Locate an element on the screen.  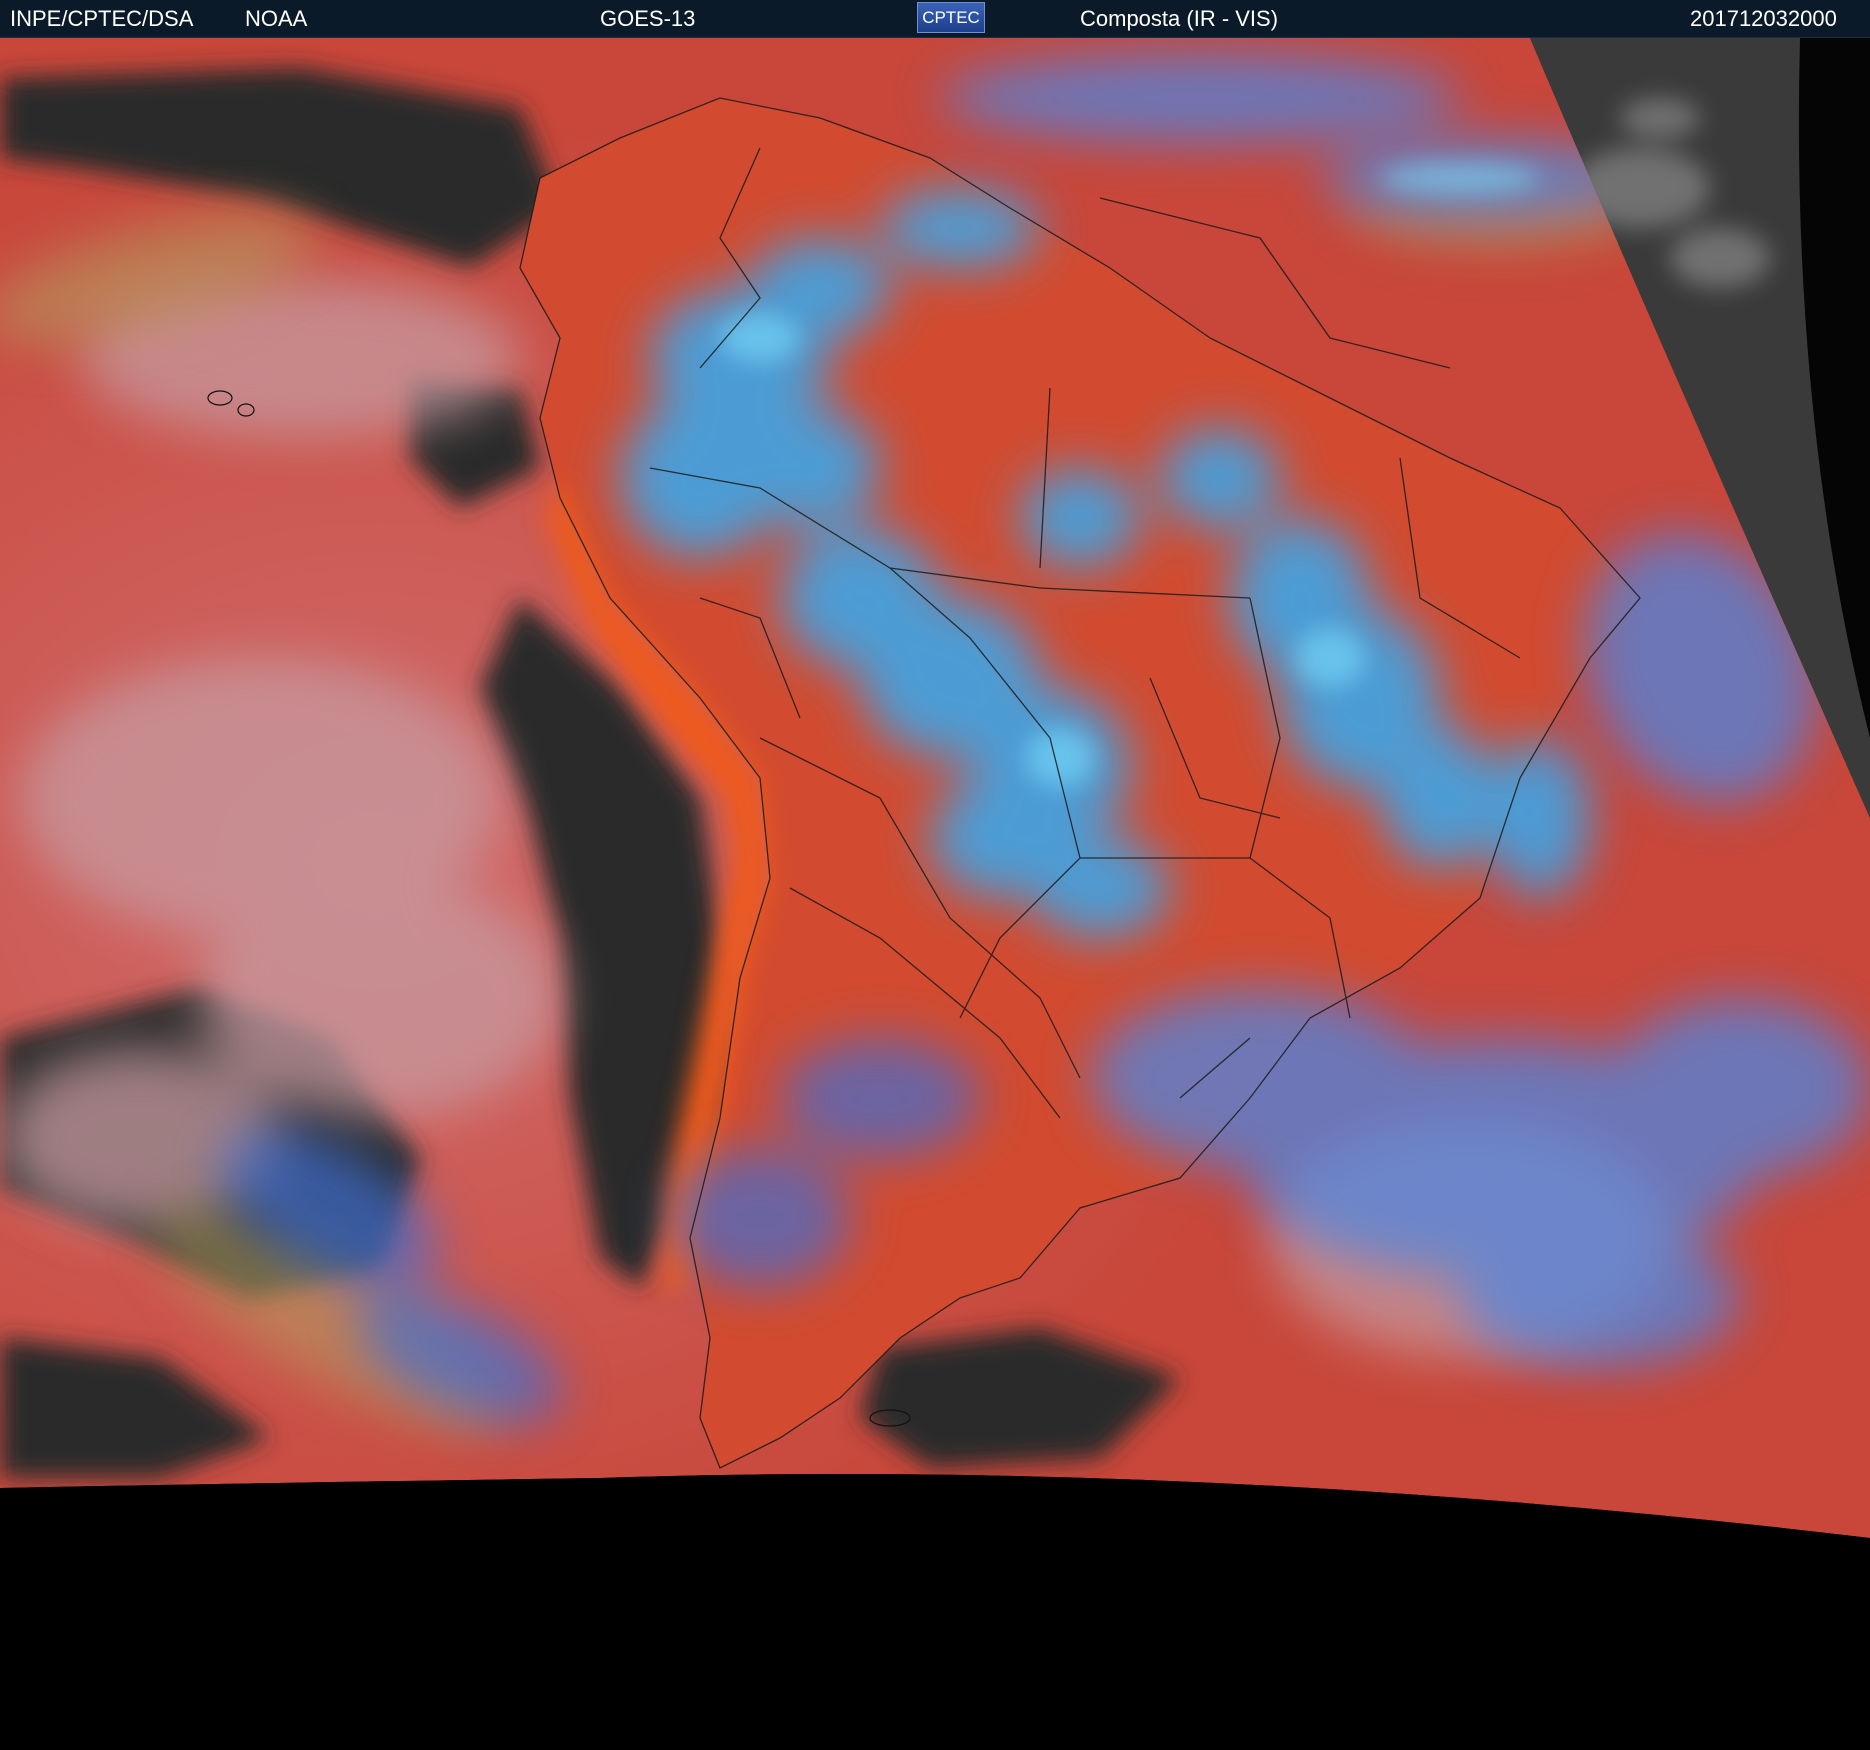
cptec-logo-text: CPTEC is located at coordinates (951, 17).